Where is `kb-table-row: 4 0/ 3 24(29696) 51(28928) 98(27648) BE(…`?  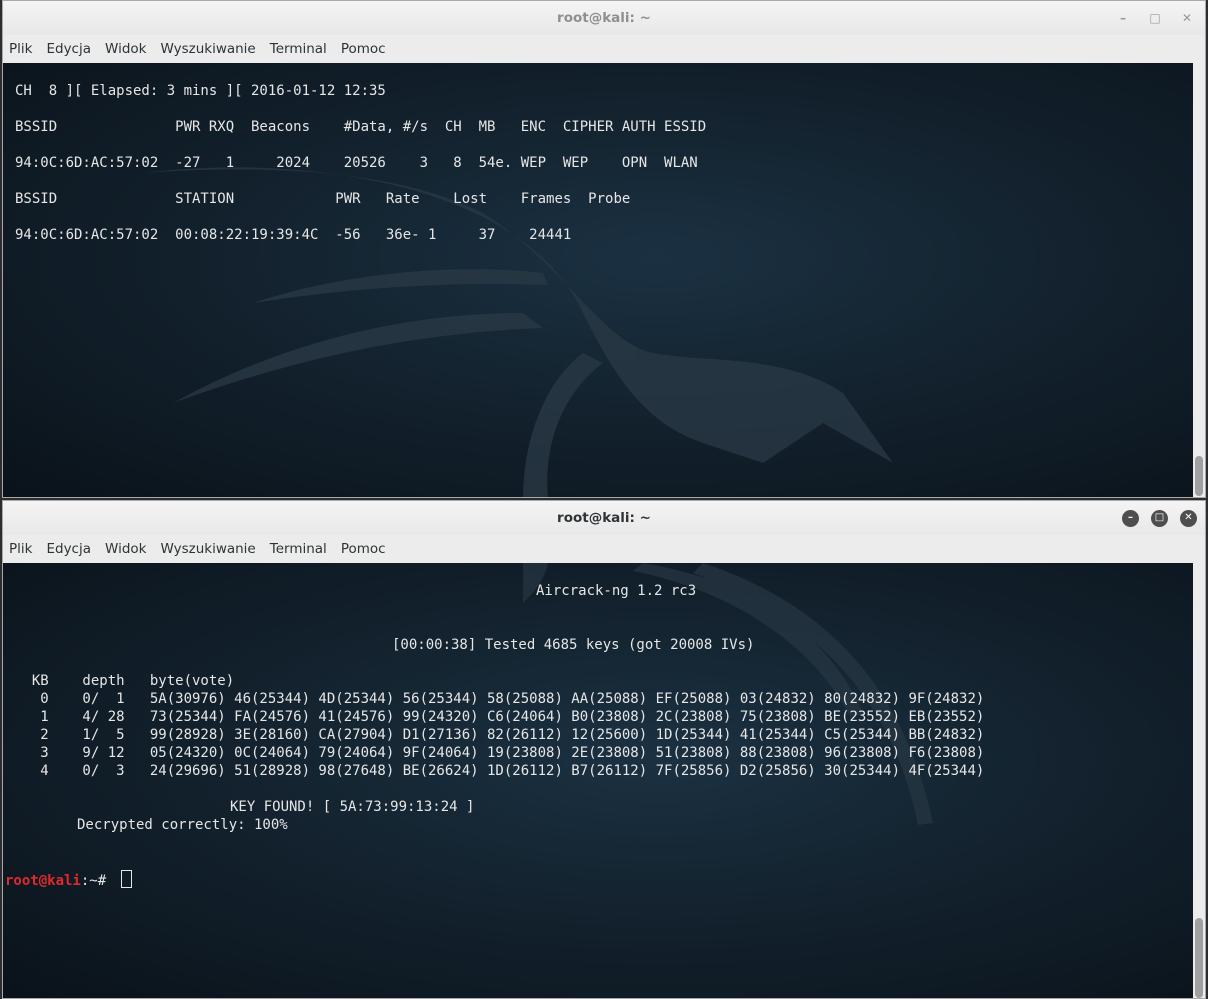 kb-table-row: 4 0/ 3 24(29696) 51(28928) 98(27648) BE(… is located at coordinates (500, 771).